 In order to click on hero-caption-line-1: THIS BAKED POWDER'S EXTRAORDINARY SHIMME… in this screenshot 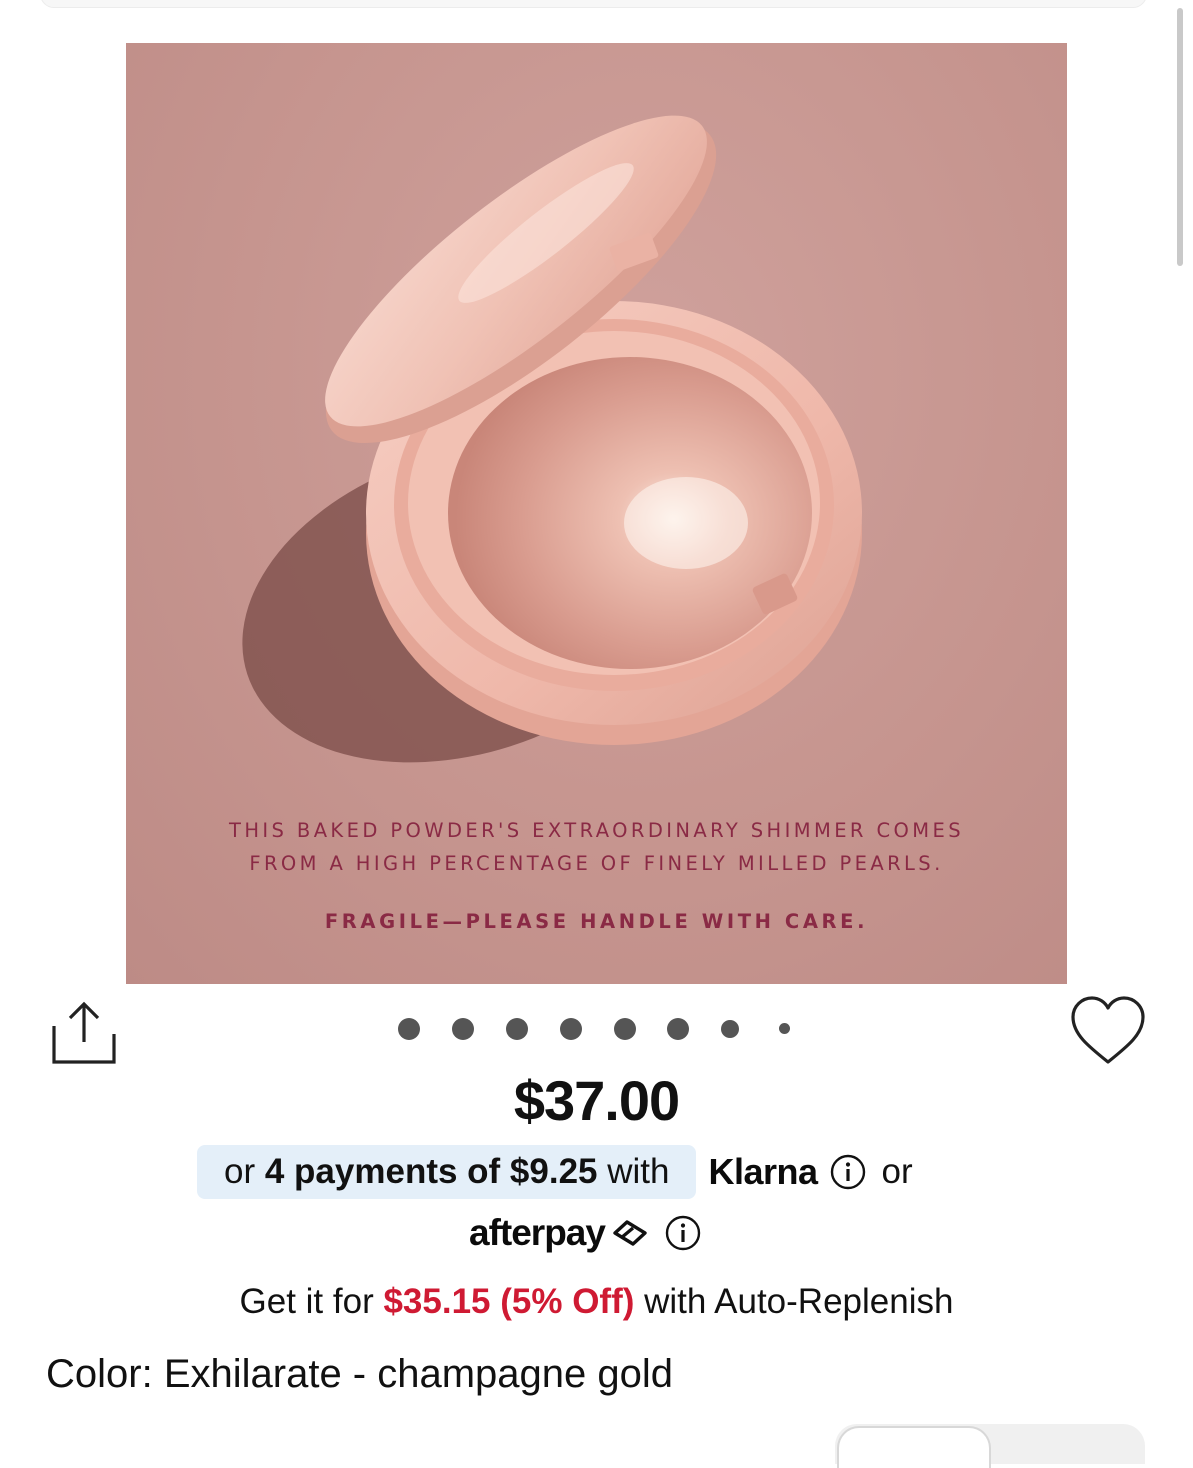, I will do `click(596, 830)`.